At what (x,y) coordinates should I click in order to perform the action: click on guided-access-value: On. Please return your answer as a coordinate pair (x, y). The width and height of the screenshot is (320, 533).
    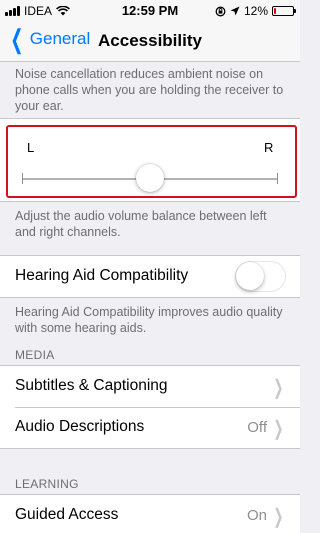
    Looking at the image, I should click on (256, 515).